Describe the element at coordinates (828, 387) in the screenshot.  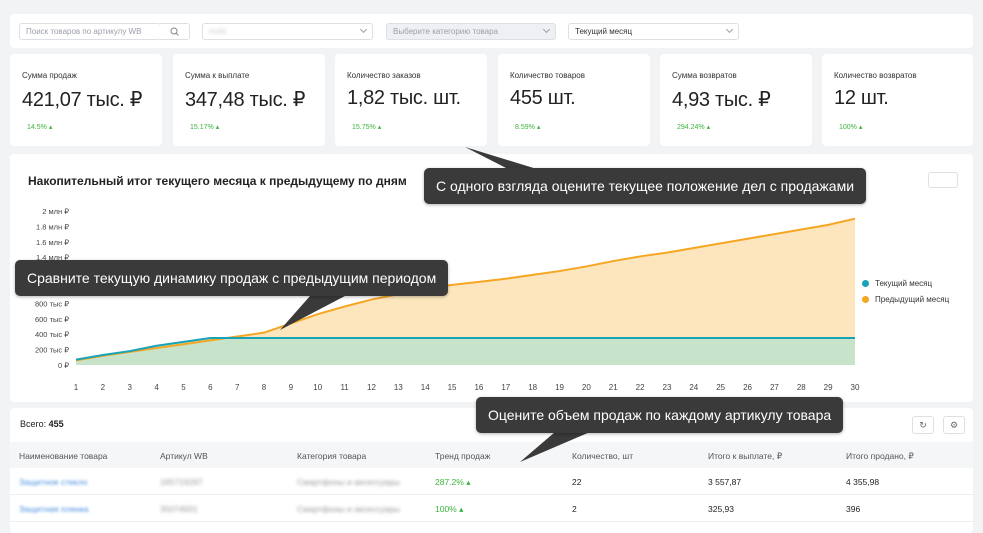
I see `x-tick-label: 29` at that location.